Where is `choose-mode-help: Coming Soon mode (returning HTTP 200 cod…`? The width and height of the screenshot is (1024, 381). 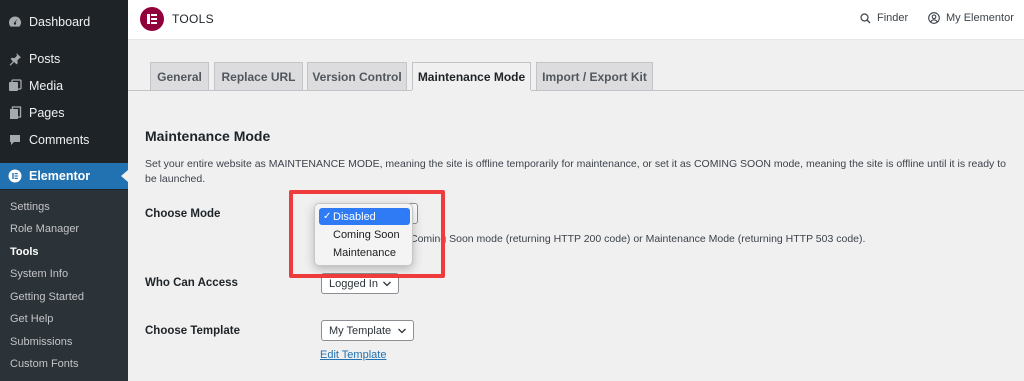
choose-mode-help: Coming Soon mode (returning HTTP 200 cod… is located at coordinates (638, 239).